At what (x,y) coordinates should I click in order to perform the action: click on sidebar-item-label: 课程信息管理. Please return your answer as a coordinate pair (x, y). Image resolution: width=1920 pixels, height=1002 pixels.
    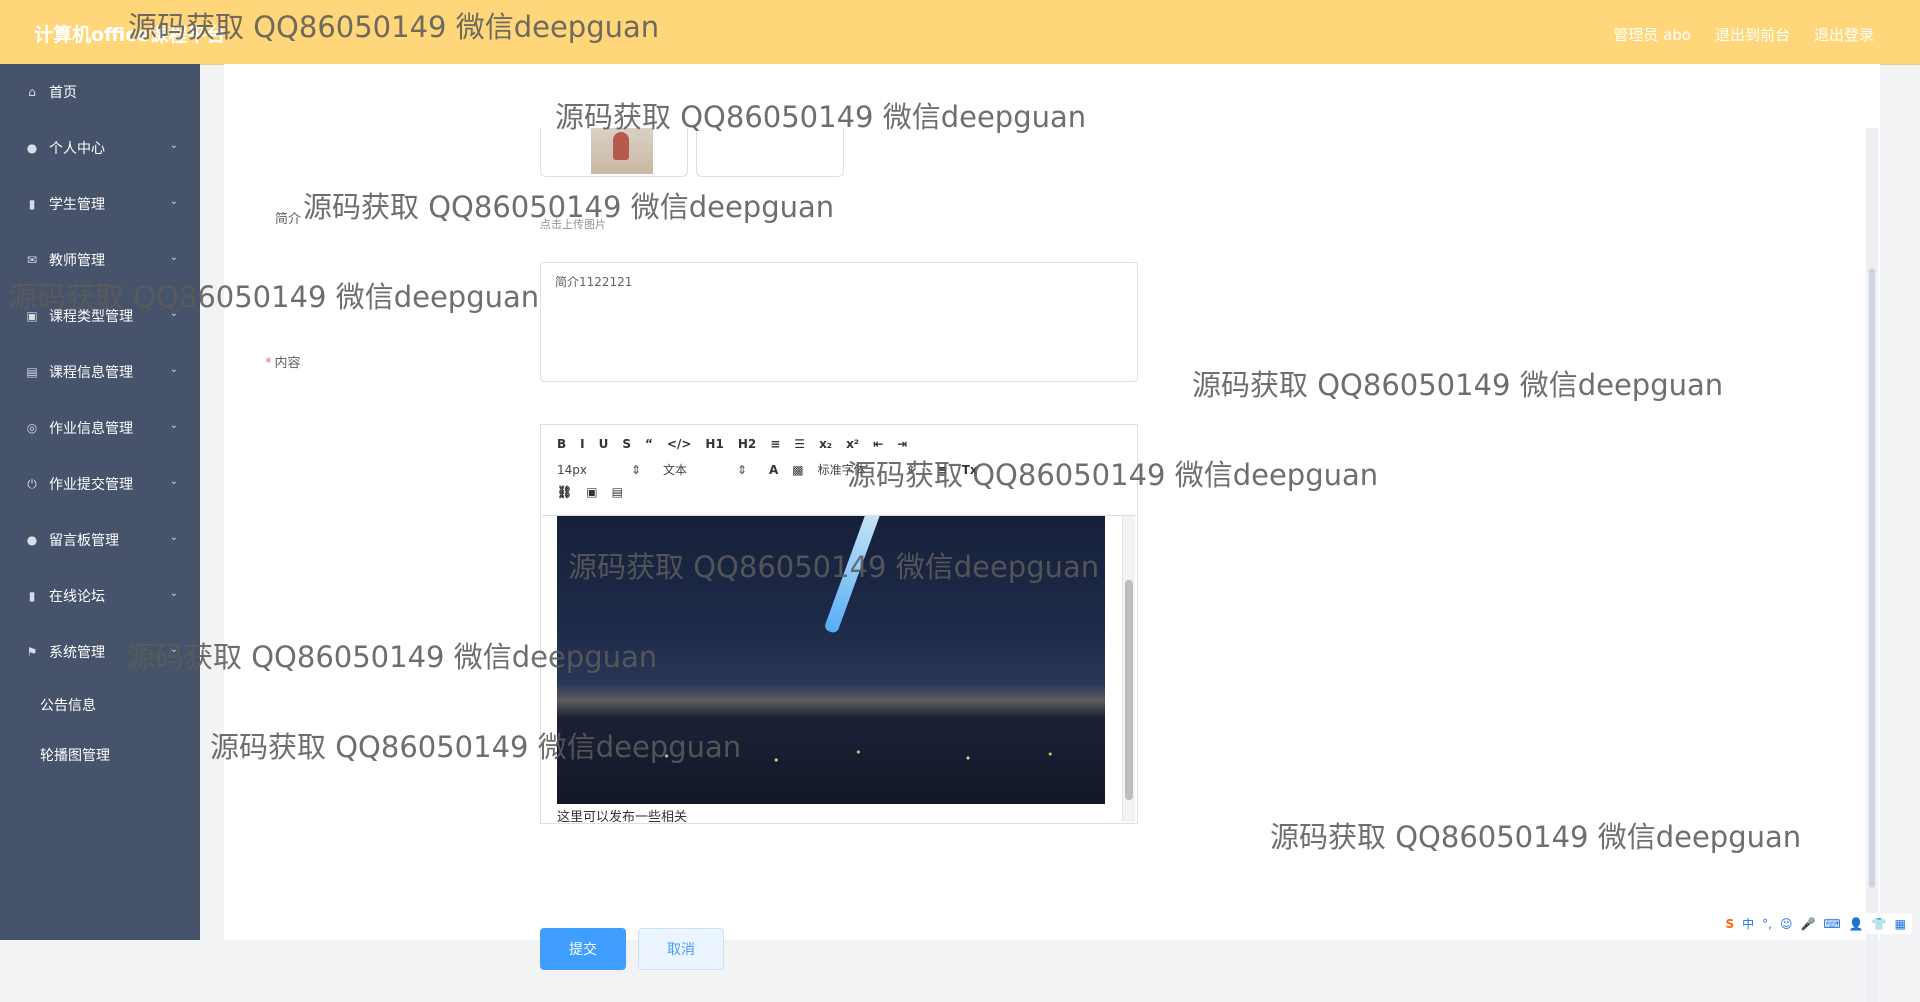
    Looking at the image, I should click on (91, 373).